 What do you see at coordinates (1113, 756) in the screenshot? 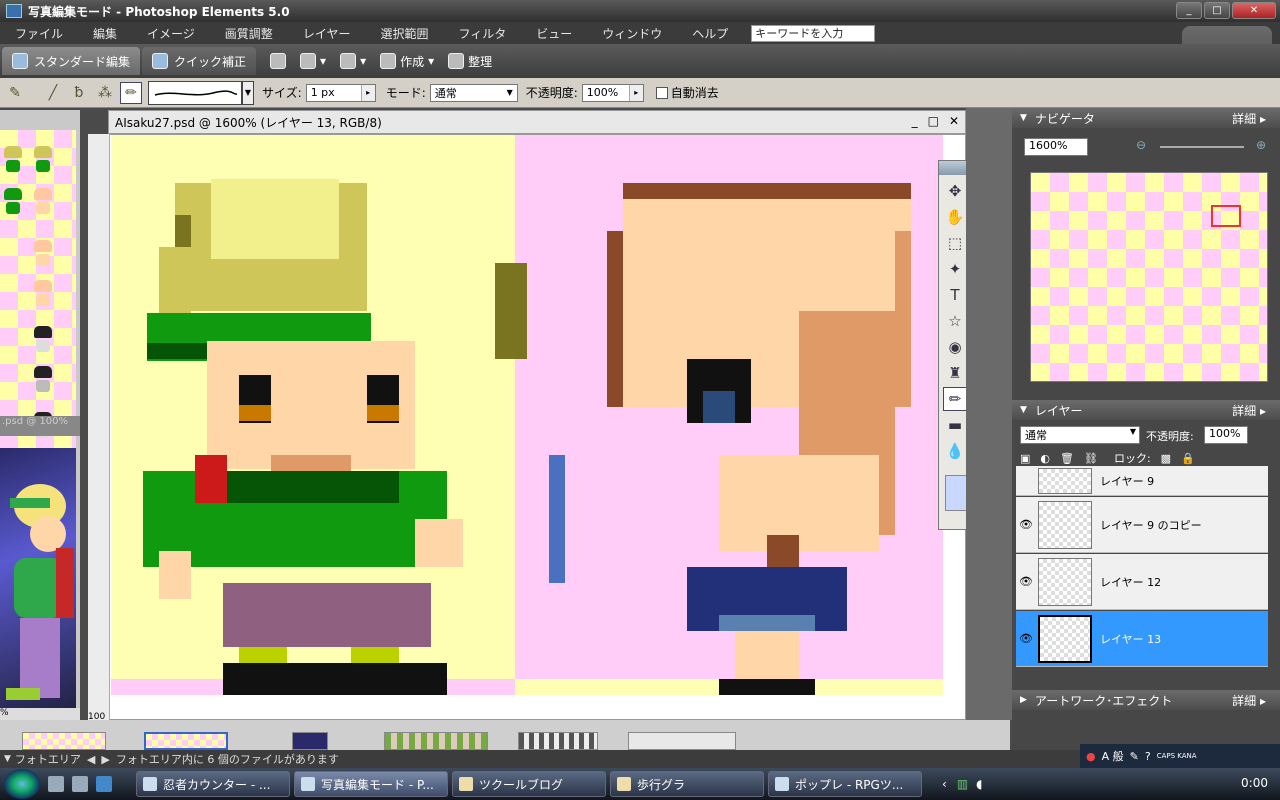
I see `ime-mode: A 般` at bounding box center [1113, 756].